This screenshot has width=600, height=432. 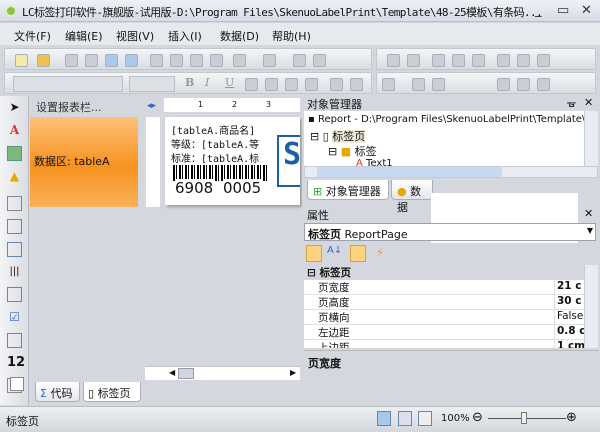 I want to click on property-row: 上边距 1 cm, so click(x=451, y=344).